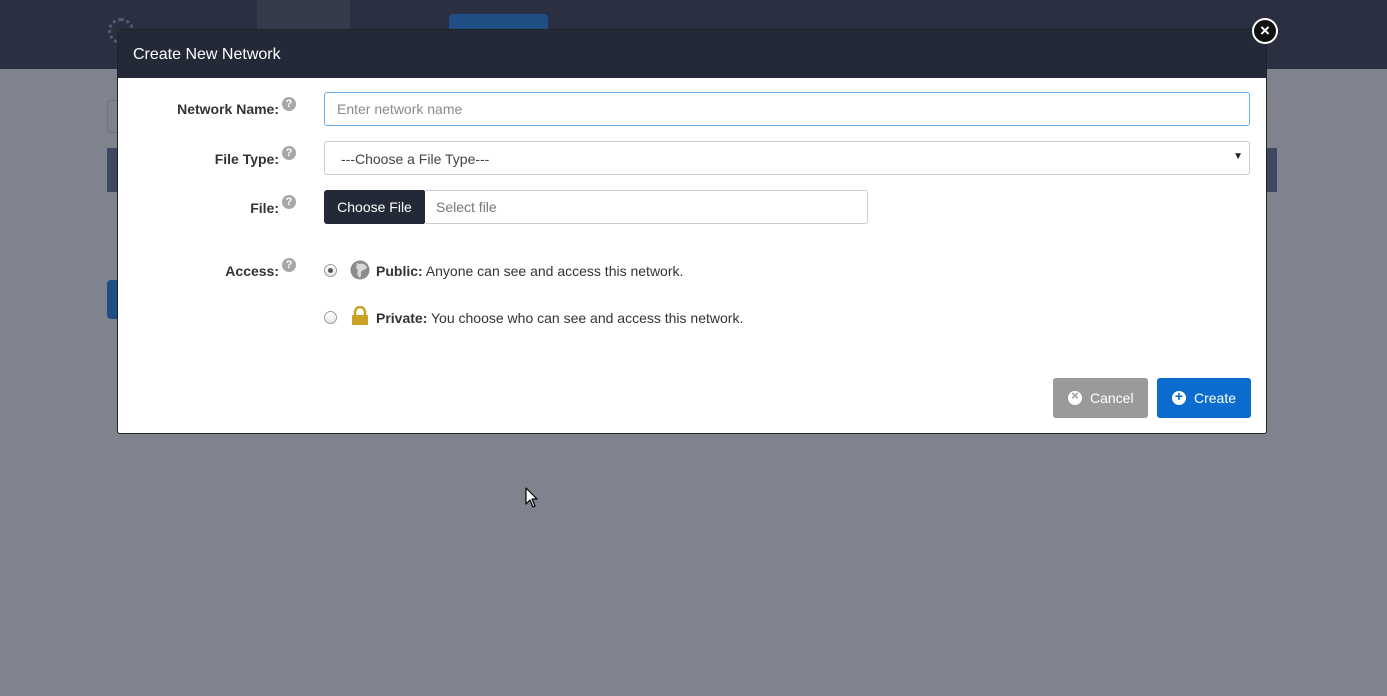 The width and height of the screenshot is (1387, 696). I want to click on cancel-button-label: Cancel, so click(1112, 398).